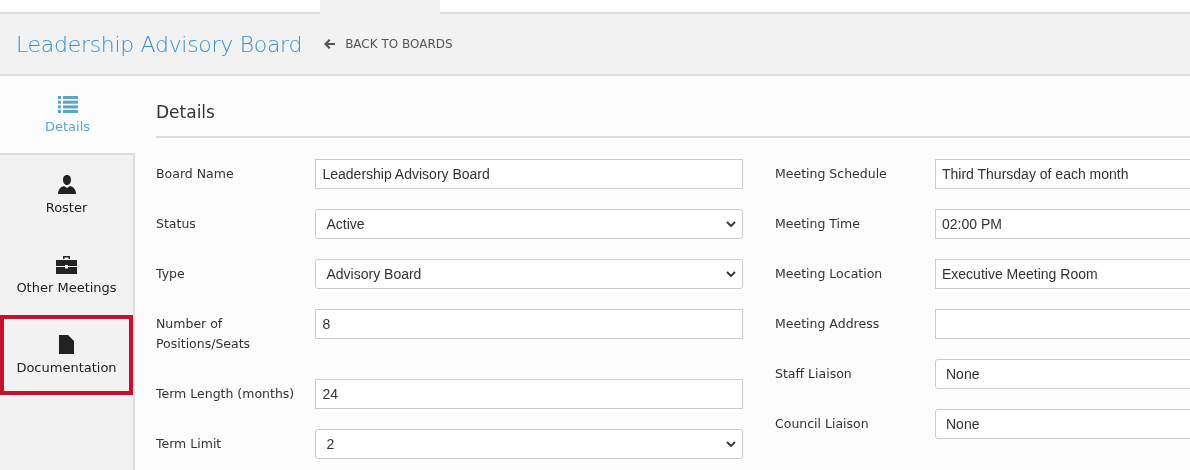 This screenshot has height=470, width=1190. Describe the element at coordinates (380, 7) in the screenshot. I see `top-tab` at that location.